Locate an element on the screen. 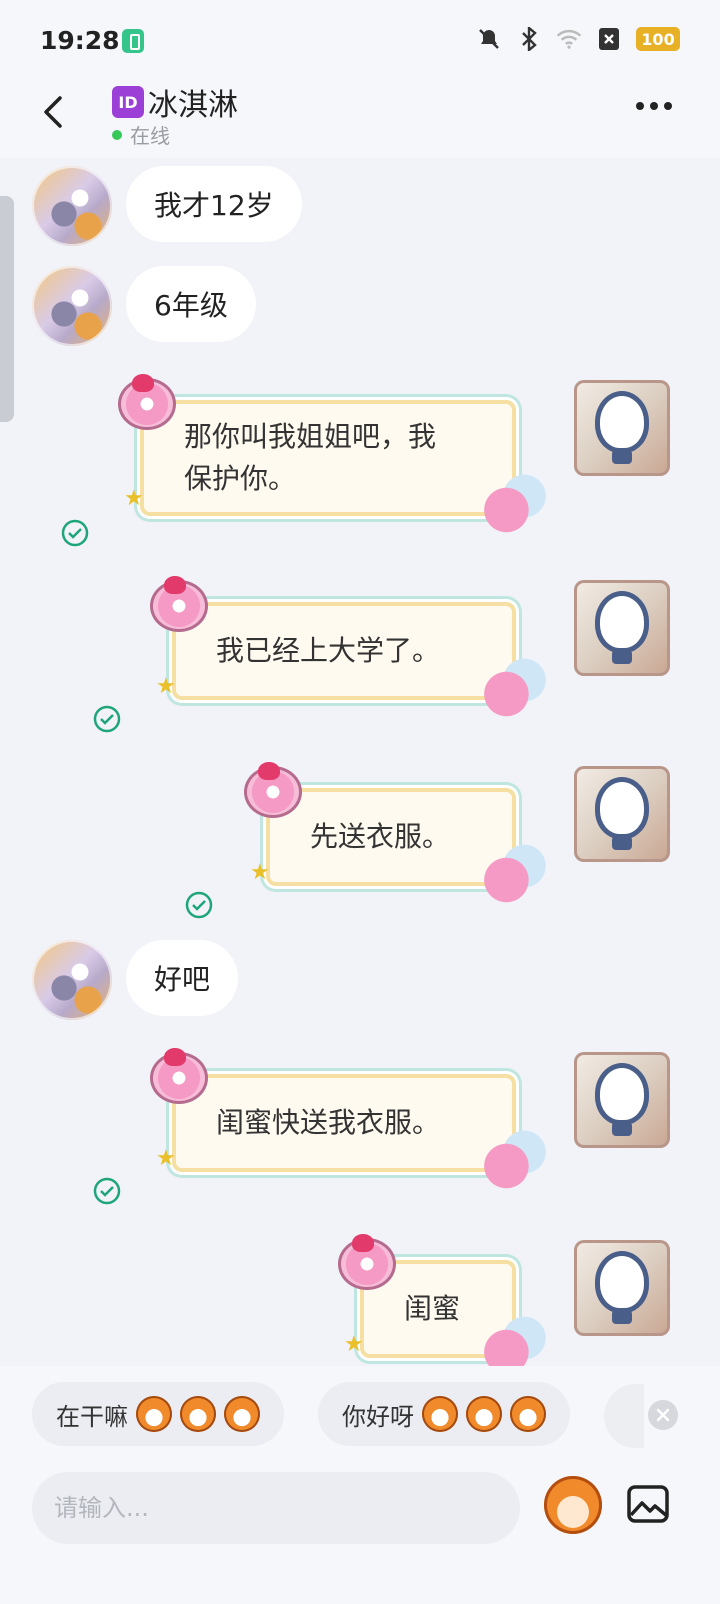 This screenshot has height=1604, width=720. status-bar: 19:28 100 is located at coordinates (360, 40).